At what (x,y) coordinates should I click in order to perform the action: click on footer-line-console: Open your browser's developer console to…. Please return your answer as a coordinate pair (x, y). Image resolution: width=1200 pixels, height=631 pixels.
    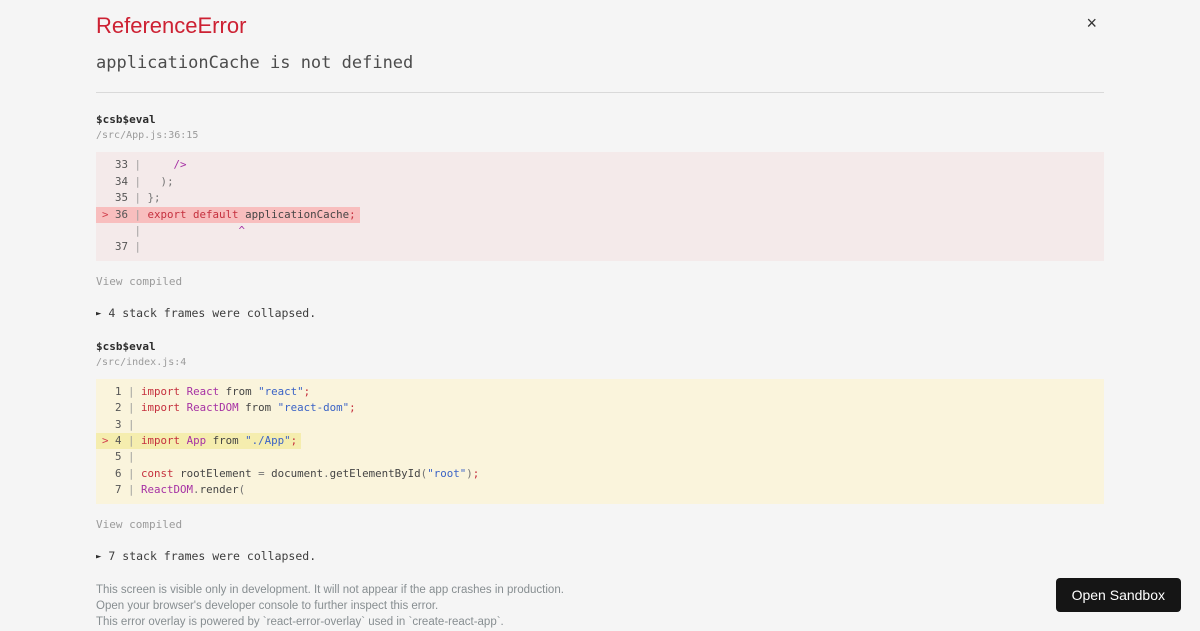
    Looking at the image, I should click on (267, 605).